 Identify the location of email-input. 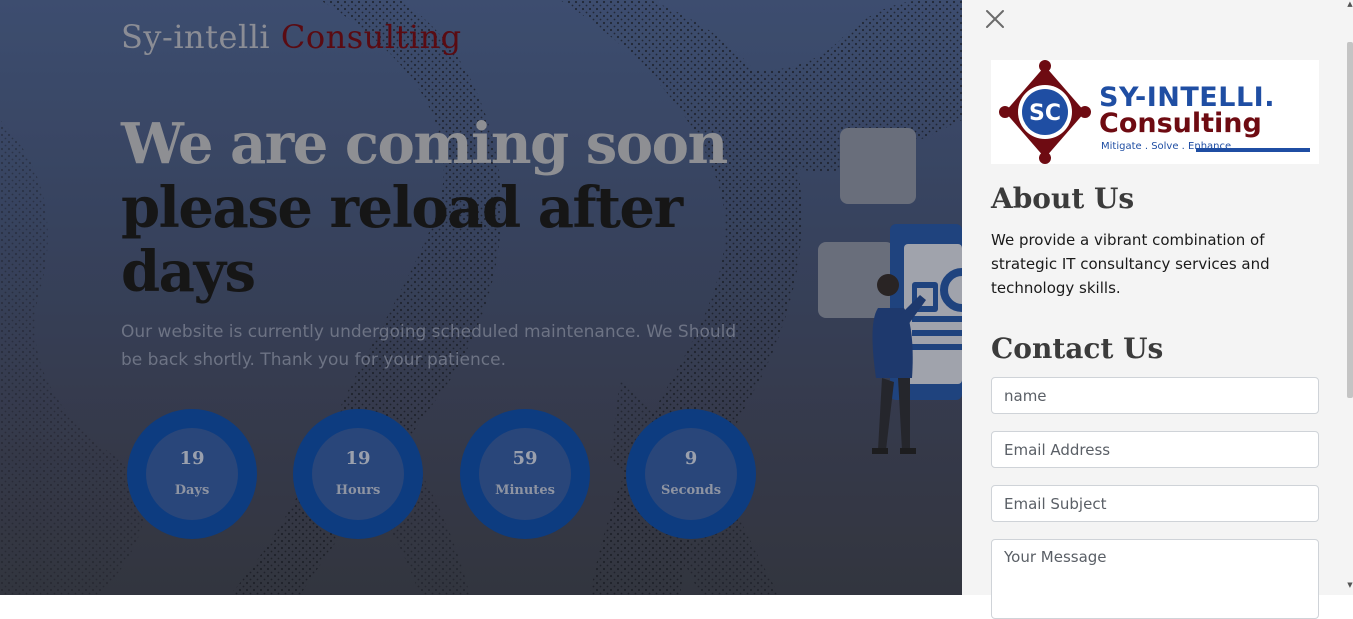
(1155, 449).